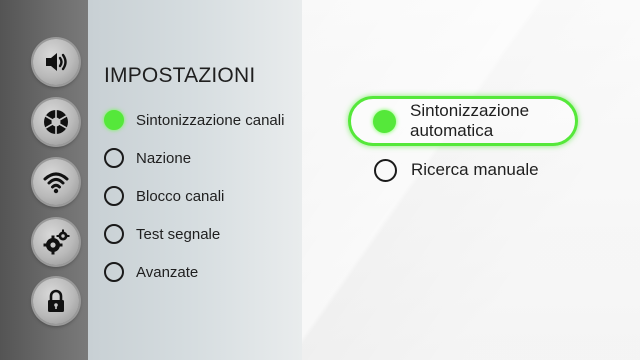  I want to click on menu-item-label: Blocco canali, so click(180, 196).